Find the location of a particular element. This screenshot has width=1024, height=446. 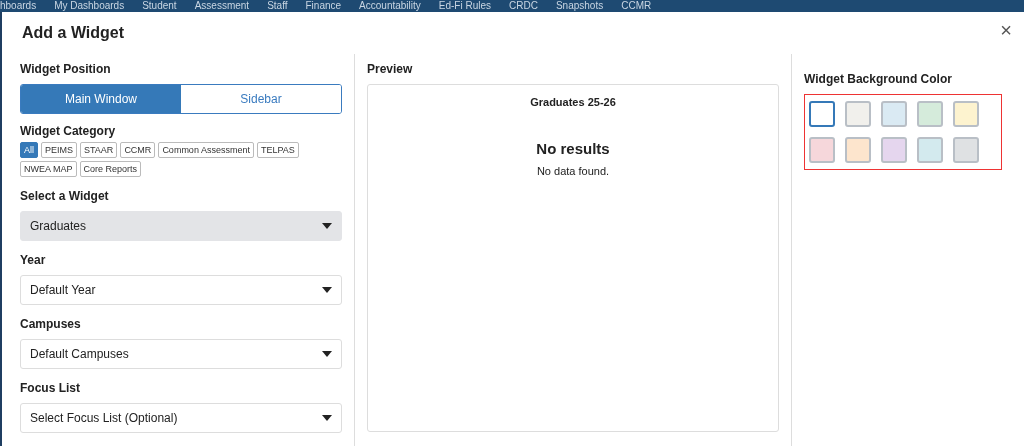

nav-link: Ed-Fi Rules is located at coordinates (465, 6).